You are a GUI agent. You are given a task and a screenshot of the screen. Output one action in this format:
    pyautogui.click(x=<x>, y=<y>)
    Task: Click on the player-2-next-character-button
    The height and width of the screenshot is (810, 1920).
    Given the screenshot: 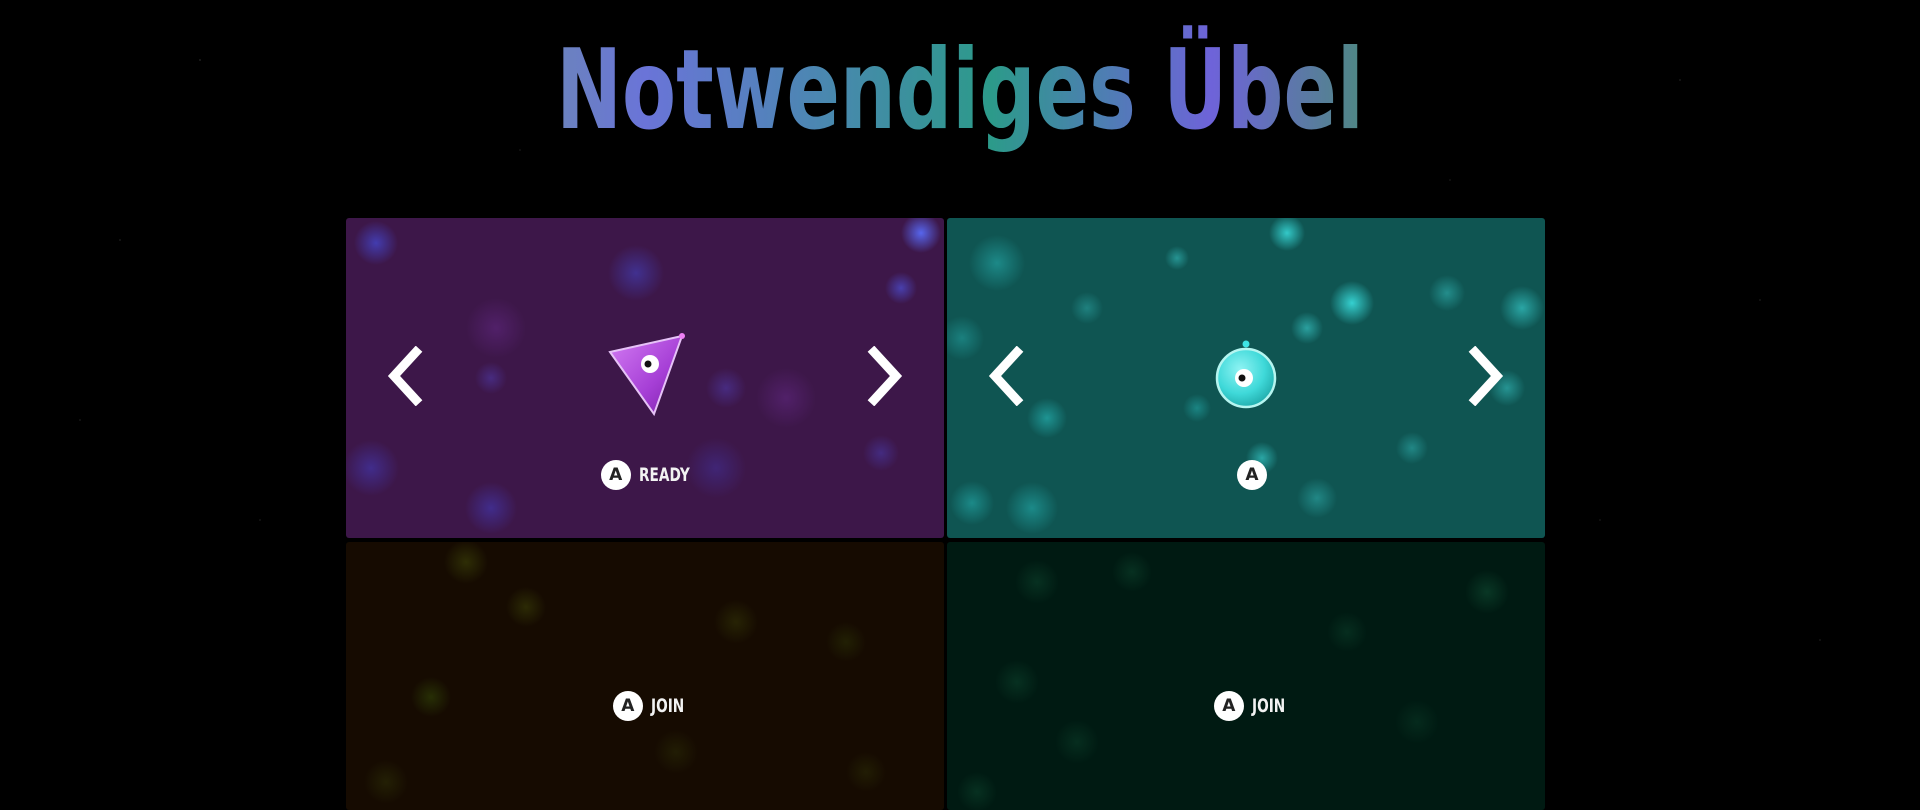 What is the action you would take?
    pyautogui.click(x=1485, y=376)
    